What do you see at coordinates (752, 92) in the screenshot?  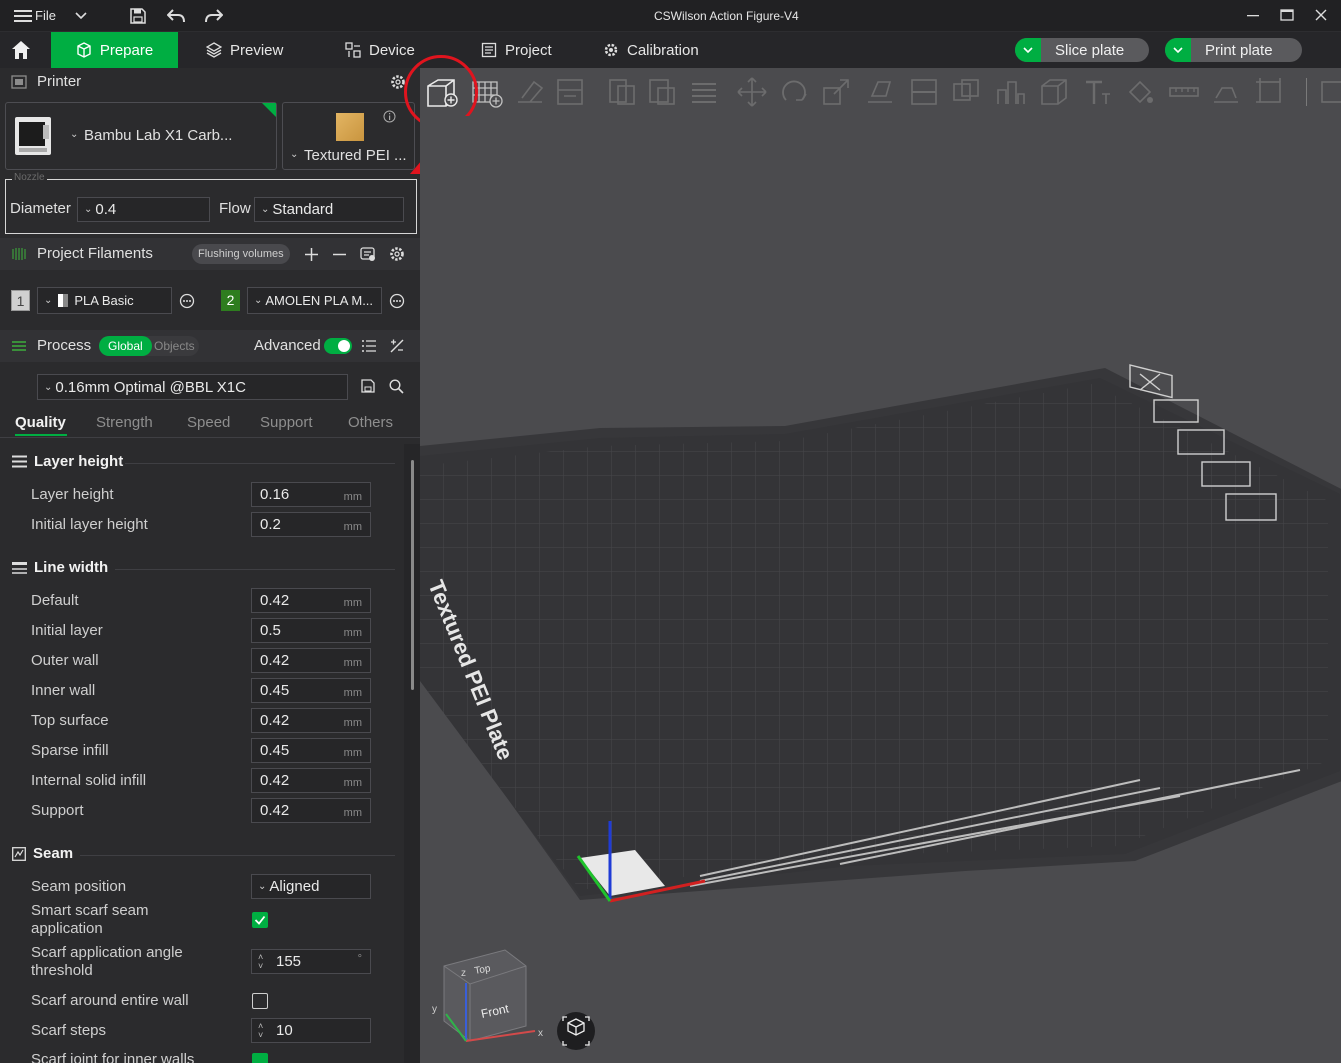 I see `move-icon` at bounding box center [752, 92].